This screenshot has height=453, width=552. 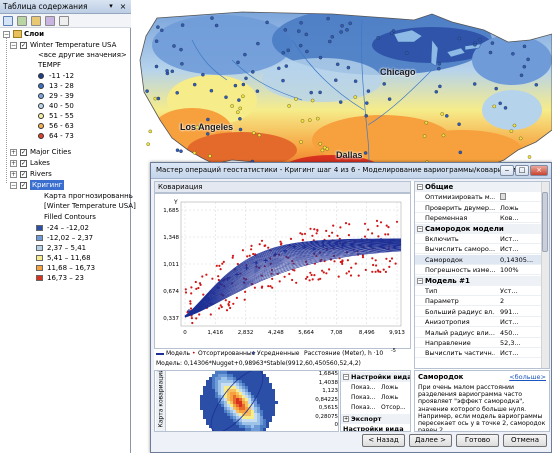 I want to click on property-row: Погрешность изме... 100%, so click(x=478, y=270).